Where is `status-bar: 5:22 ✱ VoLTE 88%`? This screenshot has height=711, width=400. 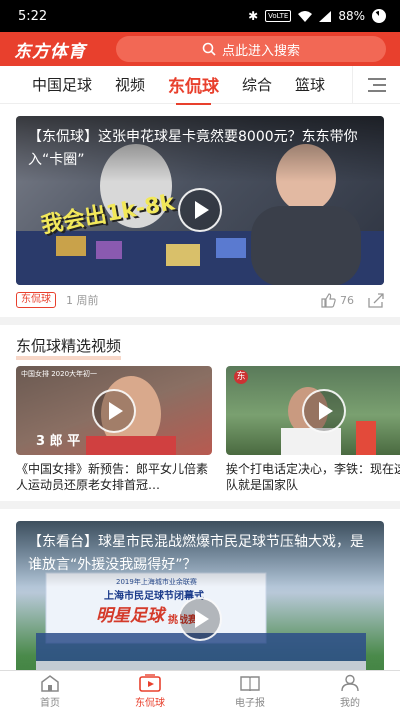 status-bar: 5:22 ✱ VoLTE 88% is located at coordinates (200, 16).